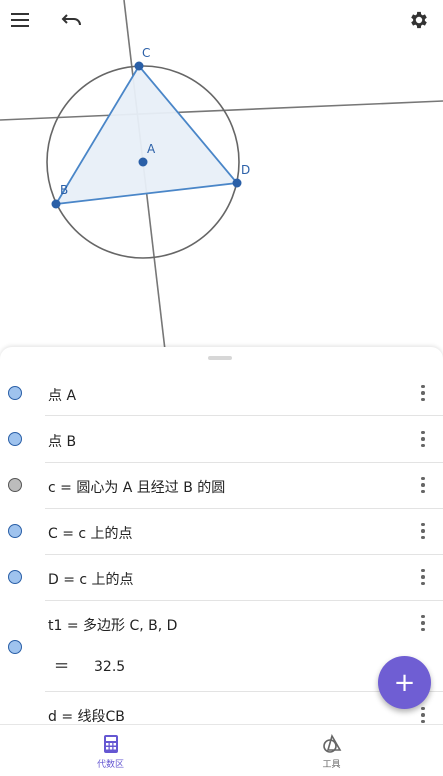  I want to click on tab-algebra: 代数区, so click(110, 750).